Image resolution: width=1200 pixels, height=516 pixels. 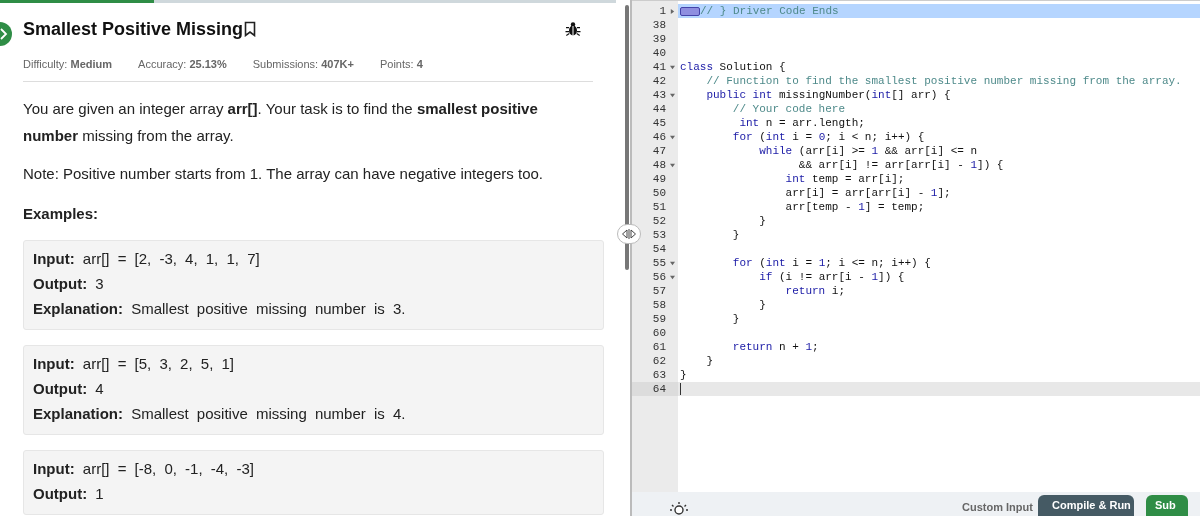 I want to click on text-cursor, so click(x=680, y=389).